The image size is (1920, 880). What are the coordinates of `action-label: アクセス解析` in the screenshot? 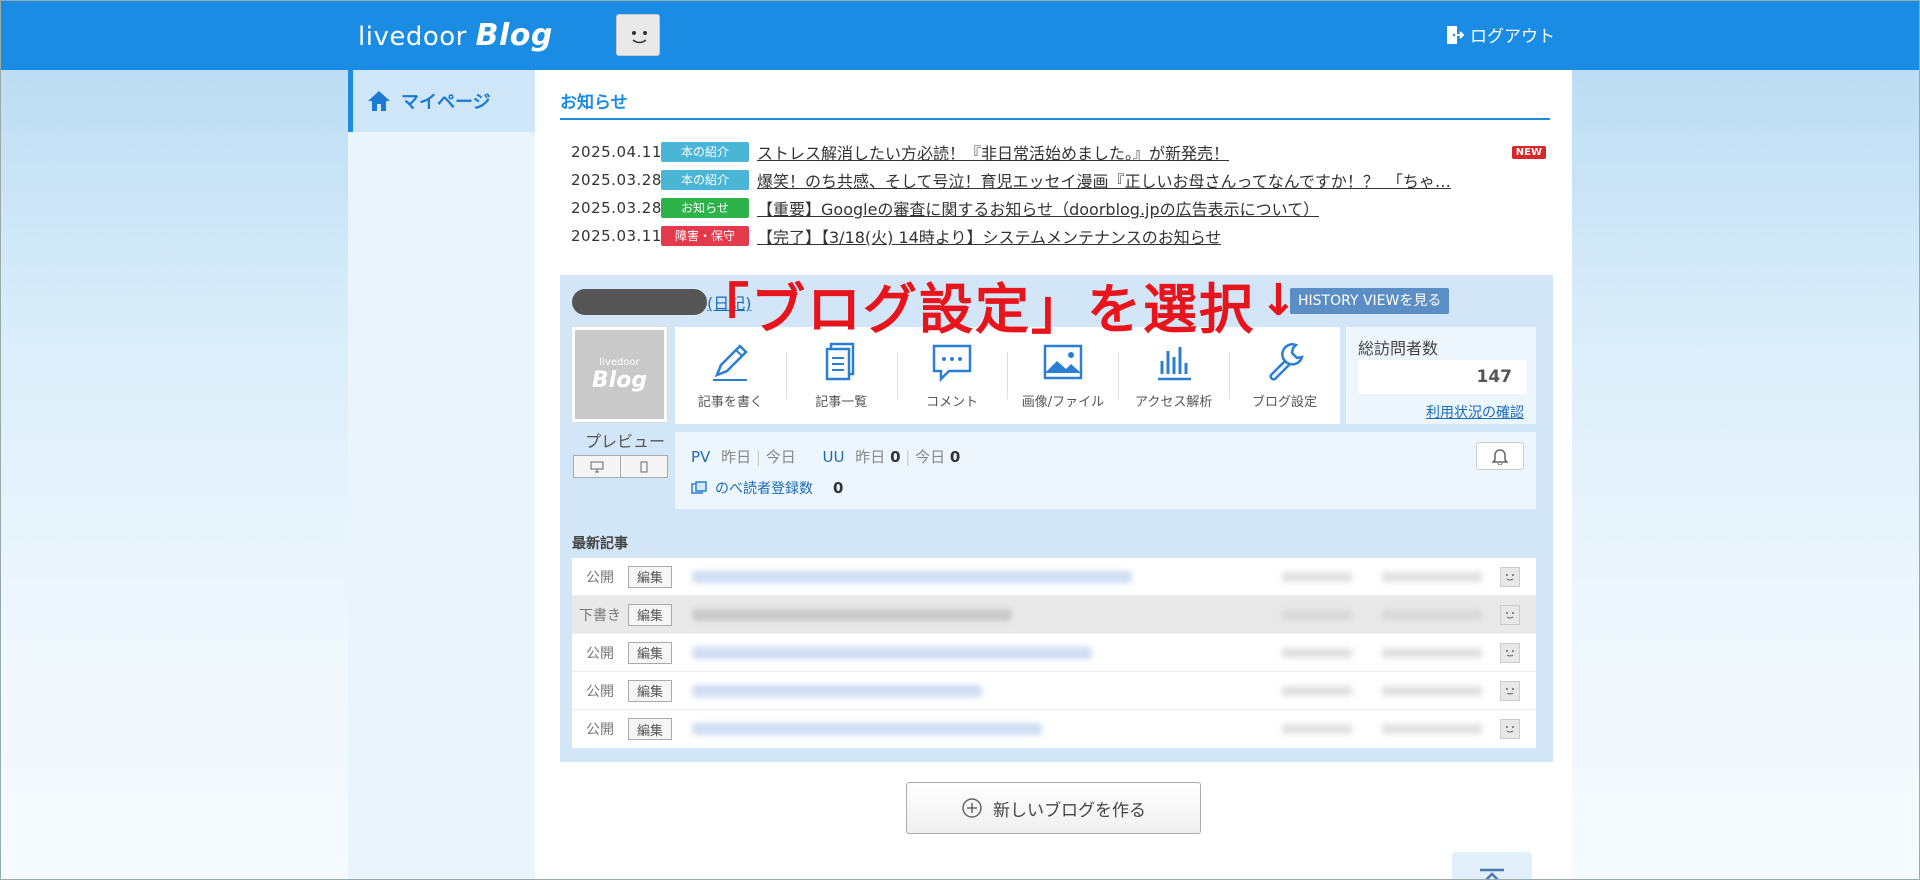 It's located at (1174, 402).